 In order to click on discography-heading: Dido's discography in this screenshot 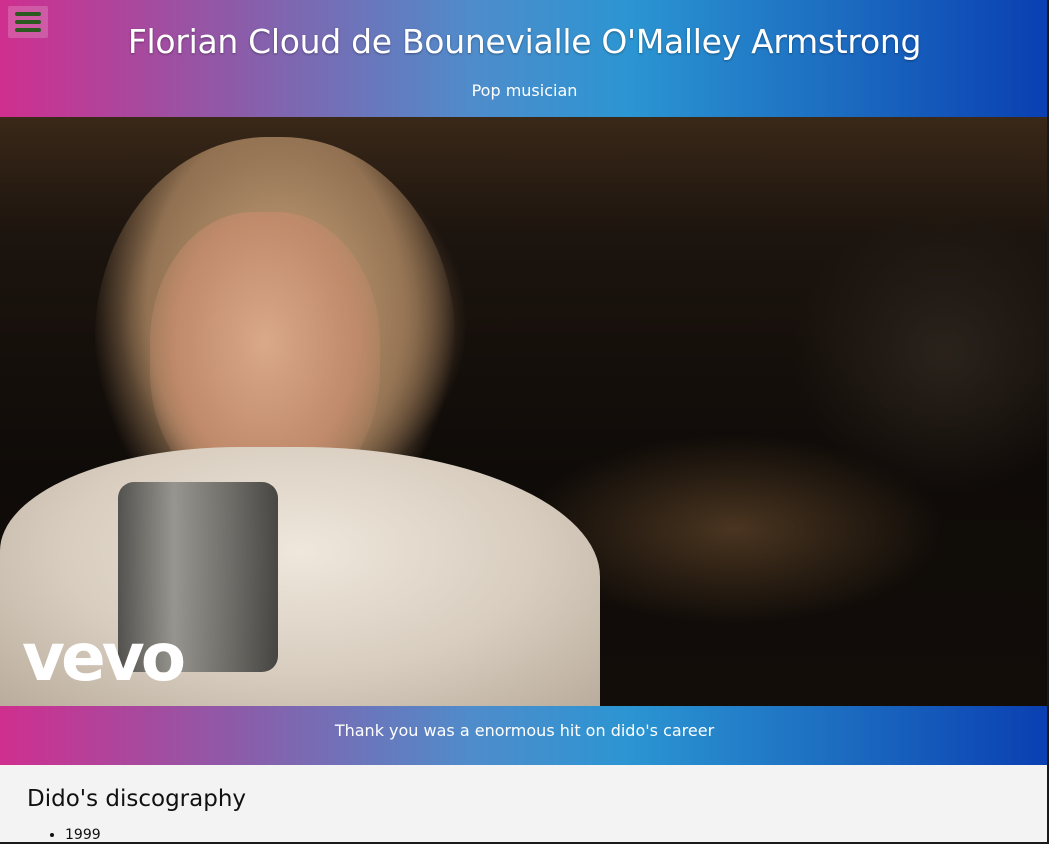, I will do `click(137, 799)`.